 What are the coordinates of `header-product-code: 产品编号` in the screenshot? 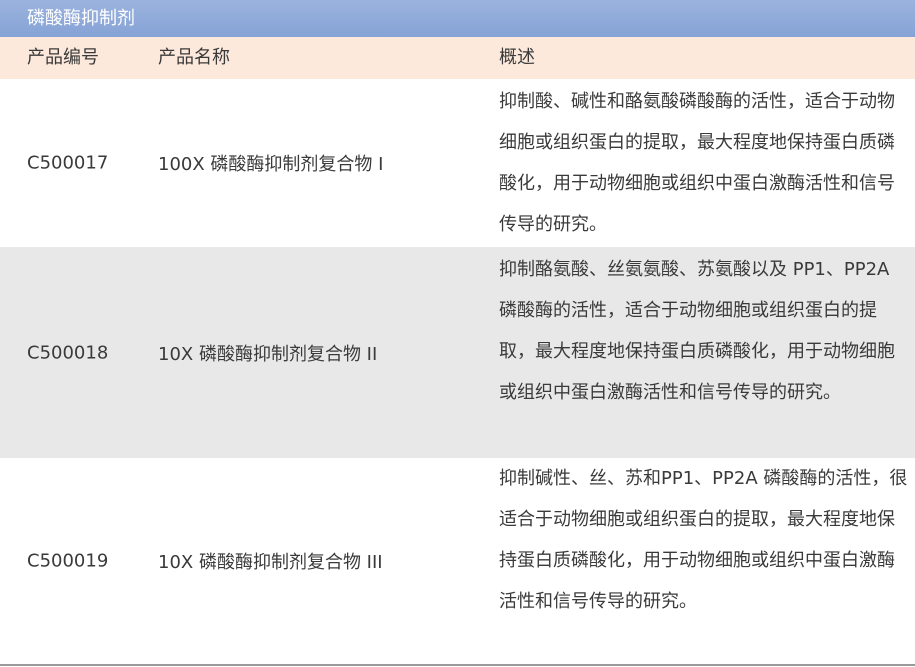 It's located at (63, 57).